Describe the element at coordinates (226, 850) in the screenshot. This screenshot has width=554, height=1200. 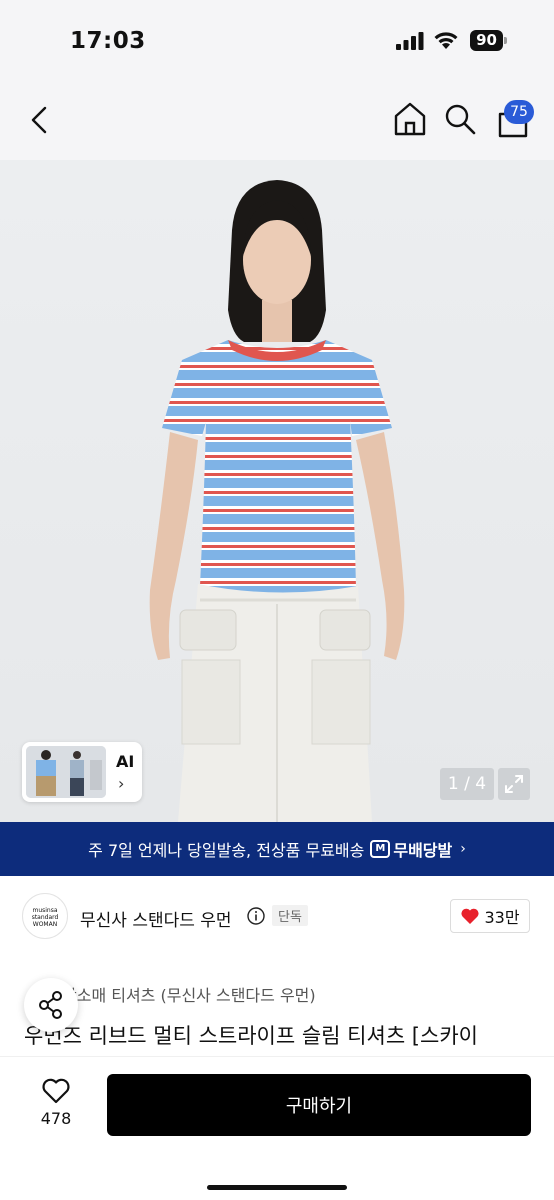
I see `shipping-text: 주 7일 언제나 당일발송, 전상품 무료배송` at that location.